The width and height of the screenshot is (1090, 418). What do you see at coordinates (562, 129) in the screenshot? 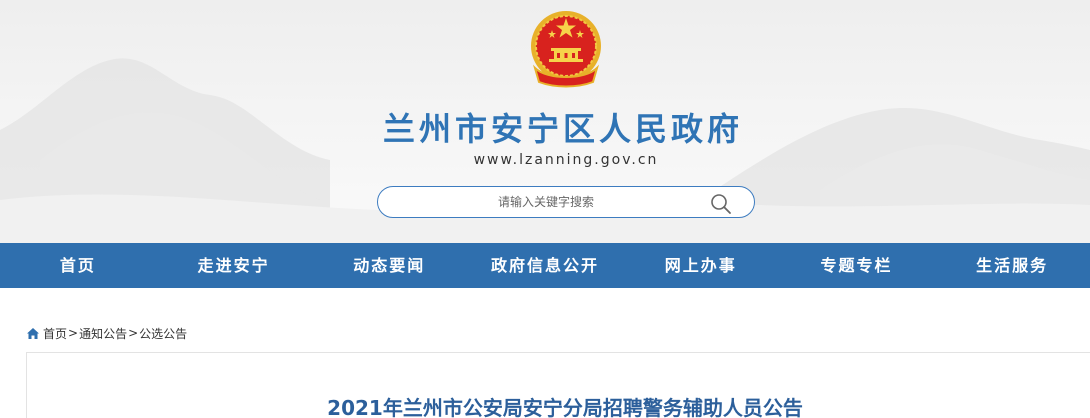
I see `site-title: 兰州市安宁区人民政府` at bounding box center [562, 129].